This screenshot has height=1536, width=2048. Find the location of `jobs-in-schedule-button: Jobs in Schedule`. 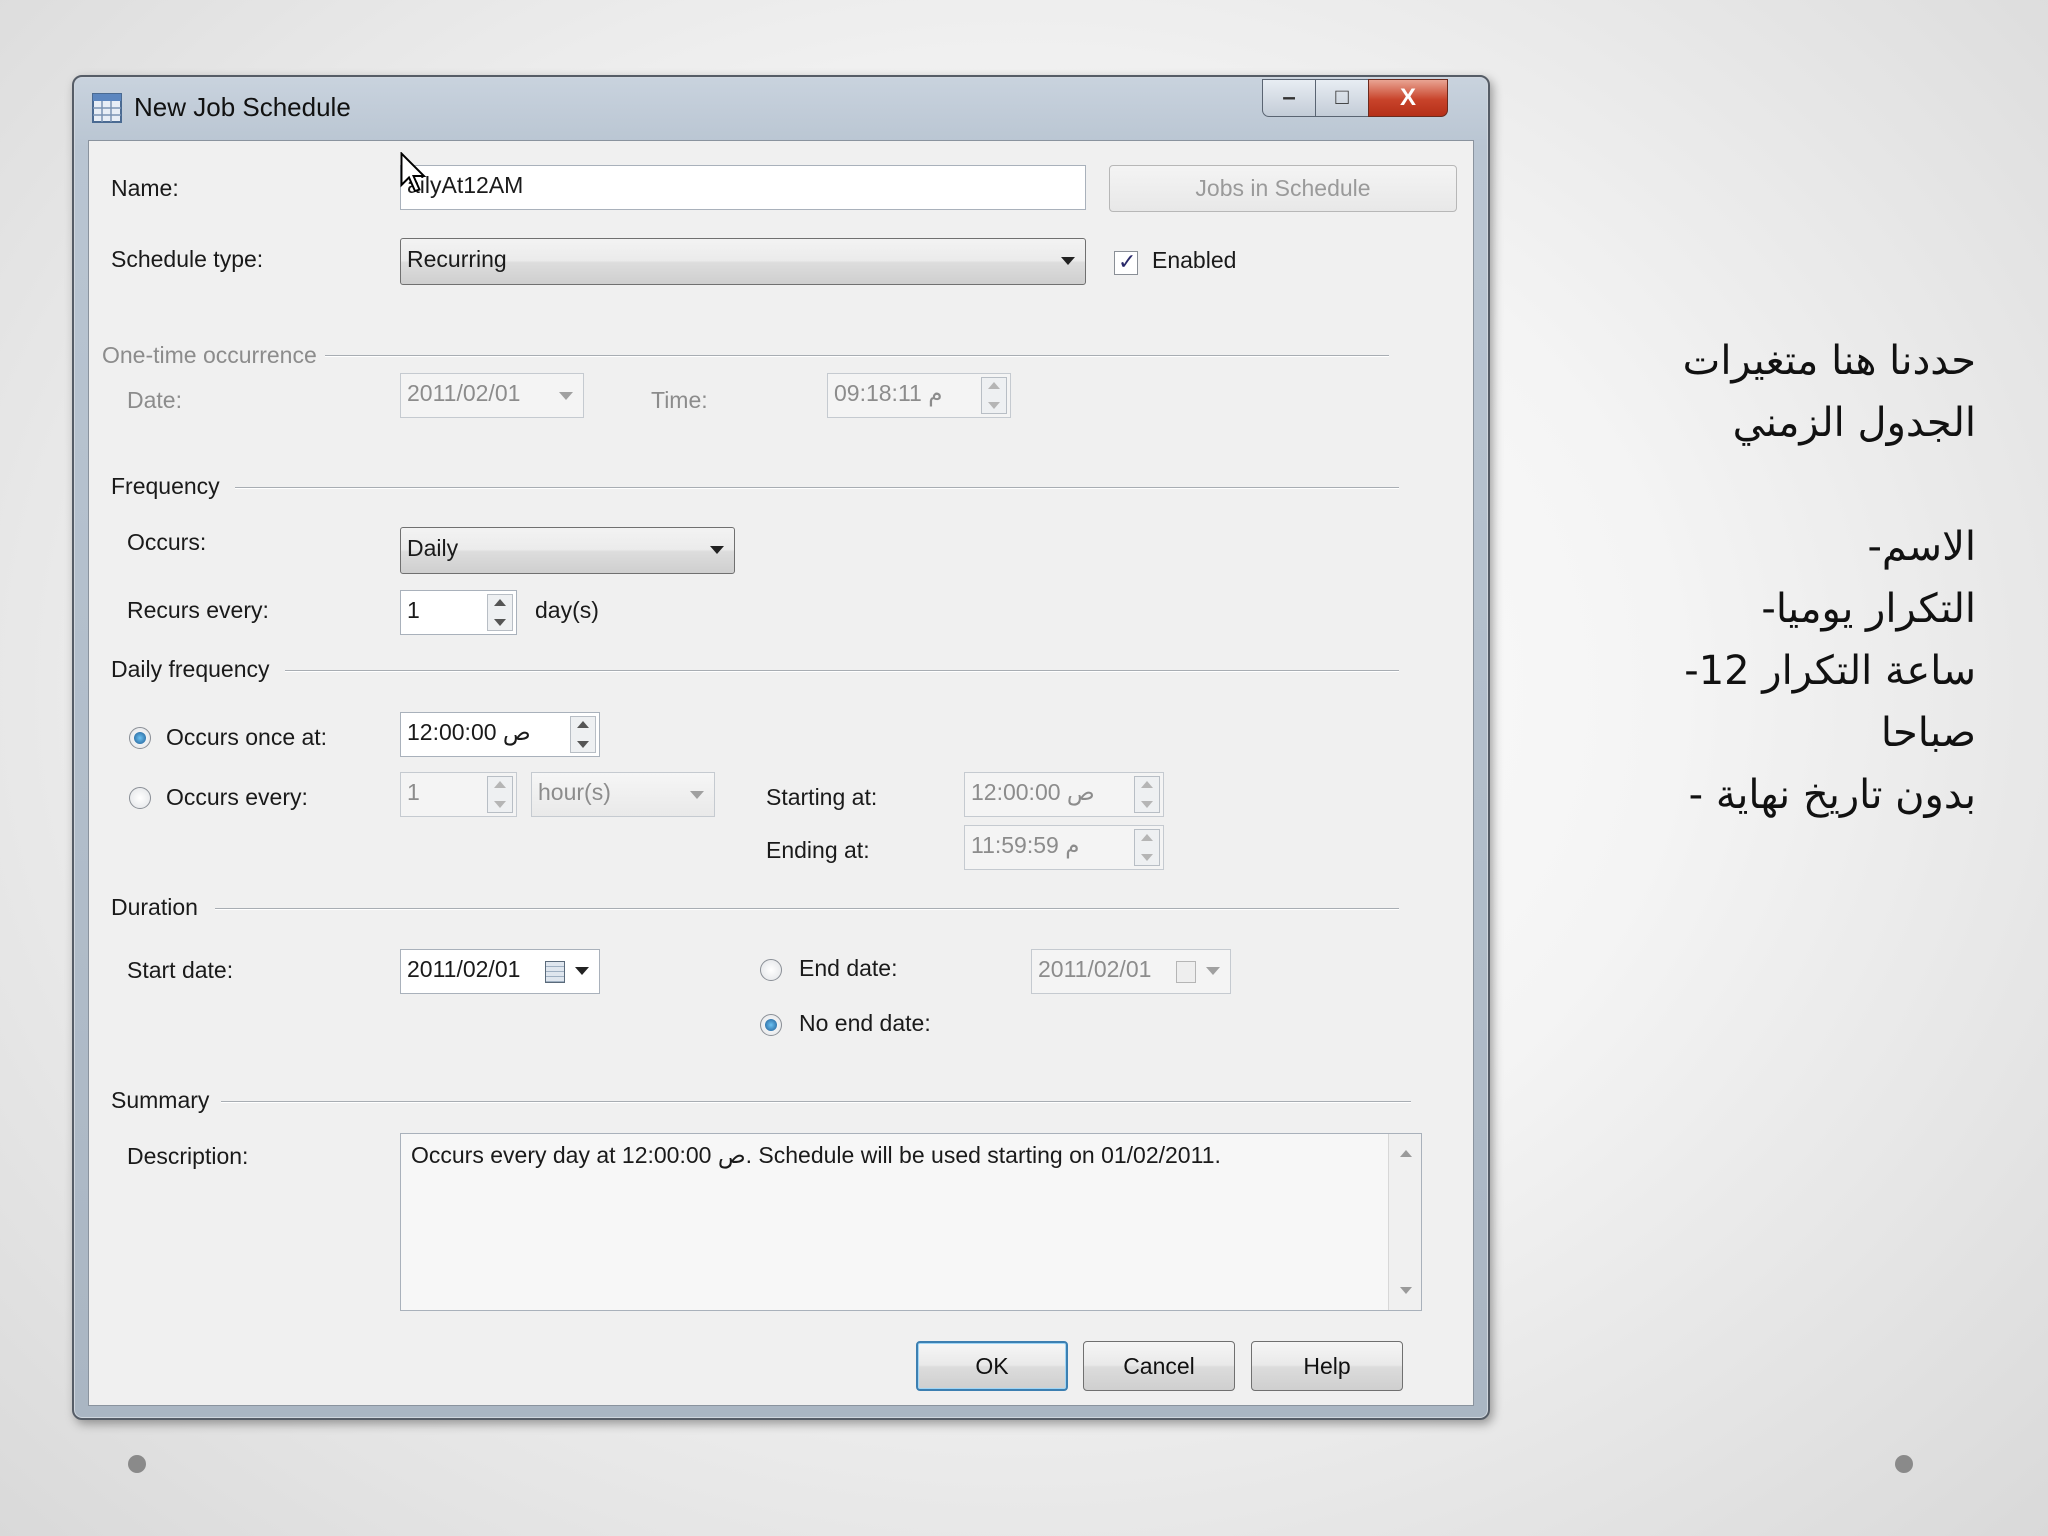

jobs-in-schedule-button: Jobs in Schedule is located at coordinates (1283, 188).